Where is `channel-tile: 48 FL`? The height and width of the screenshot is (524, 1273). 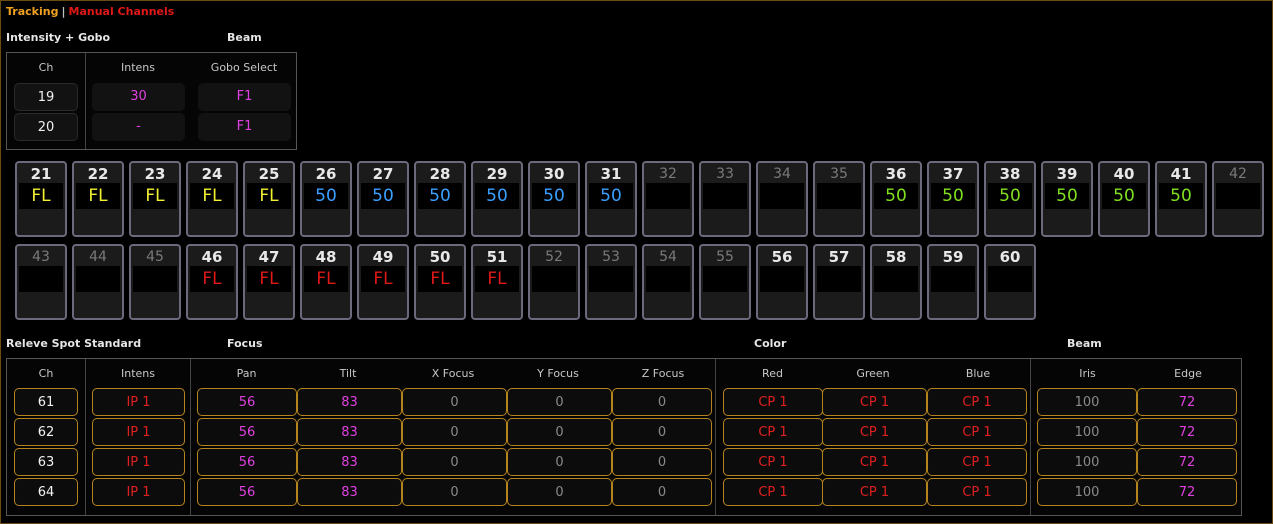
channel-tile: 48 FL is located at coordinates (326, 282).